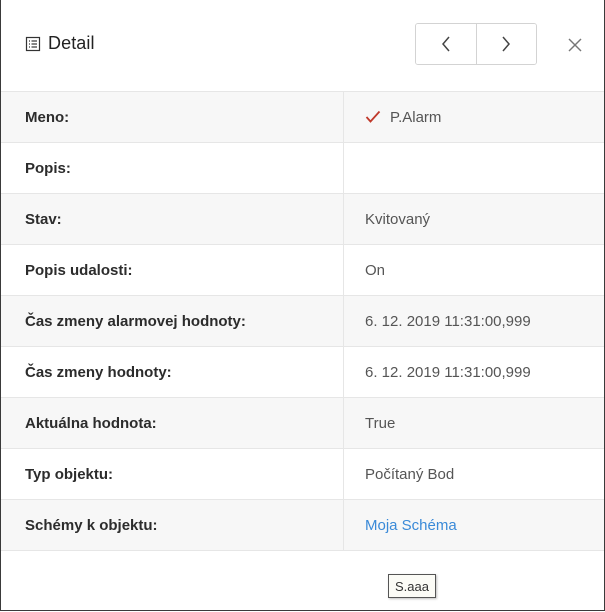 This screenshot has width=605, height=612. Describe the element at coordinates (411, 525) in the screenshot. I see `schema-link: Moja Schéma` at that location.